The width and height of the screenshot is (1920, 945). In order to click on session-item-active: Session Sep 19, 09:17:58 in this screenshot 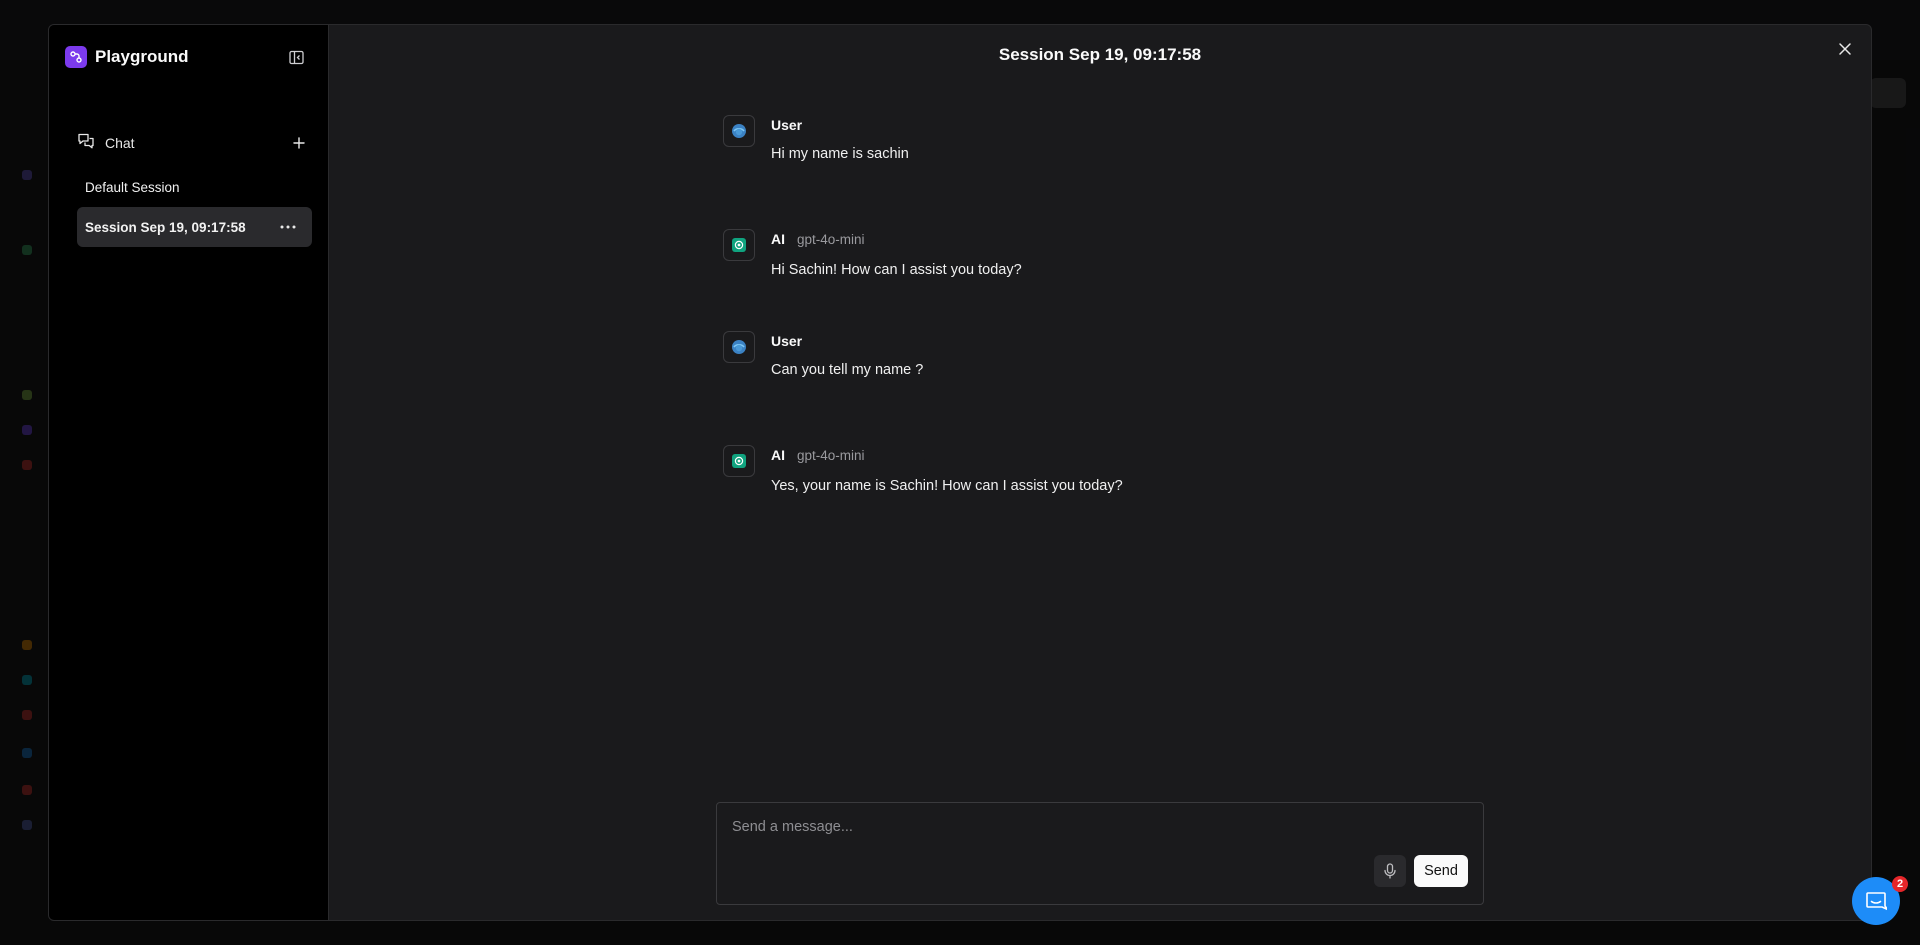, I will do `click(194, 227)`.